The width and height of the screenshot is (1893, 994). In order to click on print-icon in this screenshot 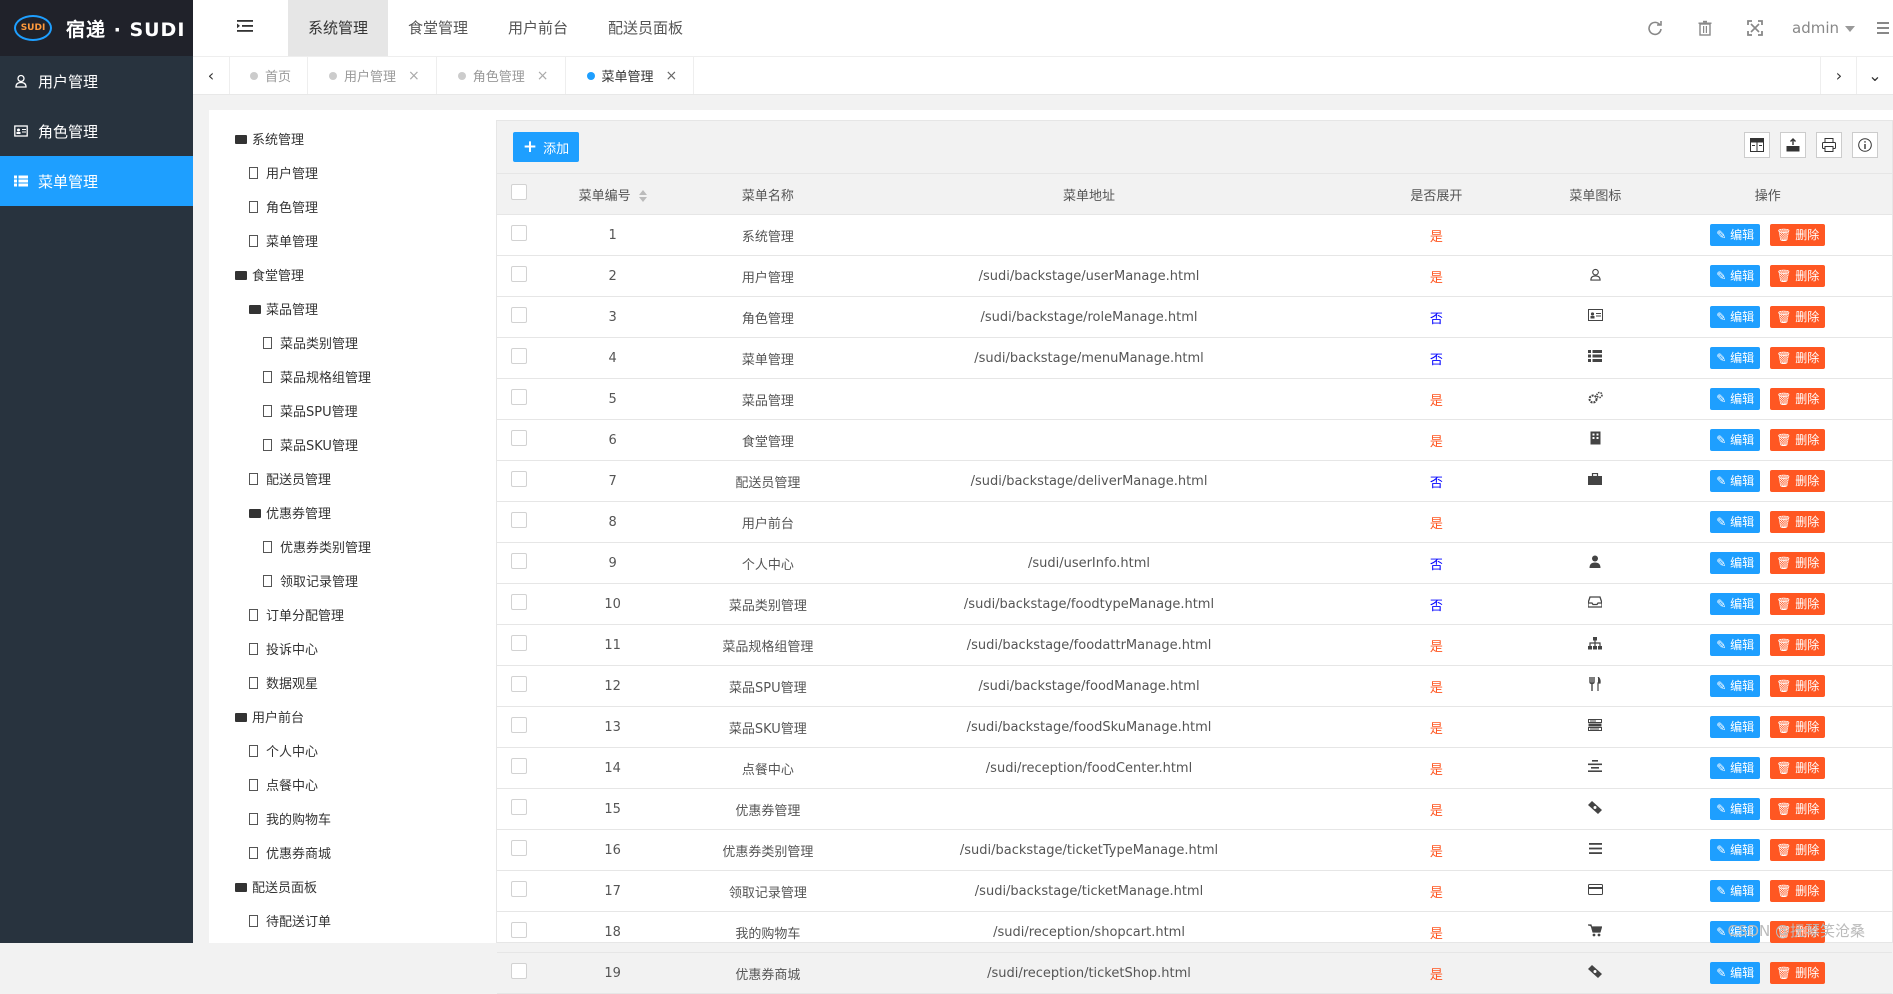, I will do `click(1829, 145)`.